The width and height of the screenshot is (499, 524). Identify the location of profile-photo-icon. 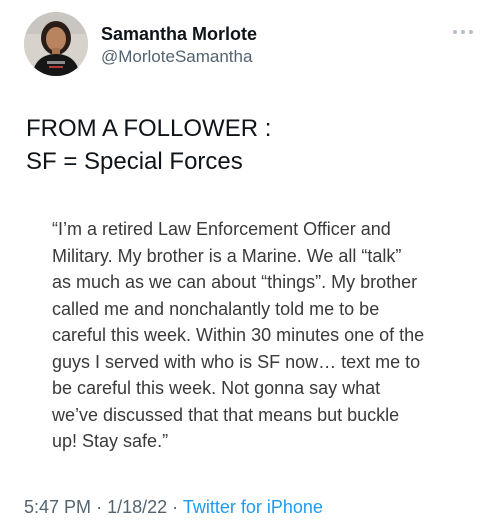
(56, 44).